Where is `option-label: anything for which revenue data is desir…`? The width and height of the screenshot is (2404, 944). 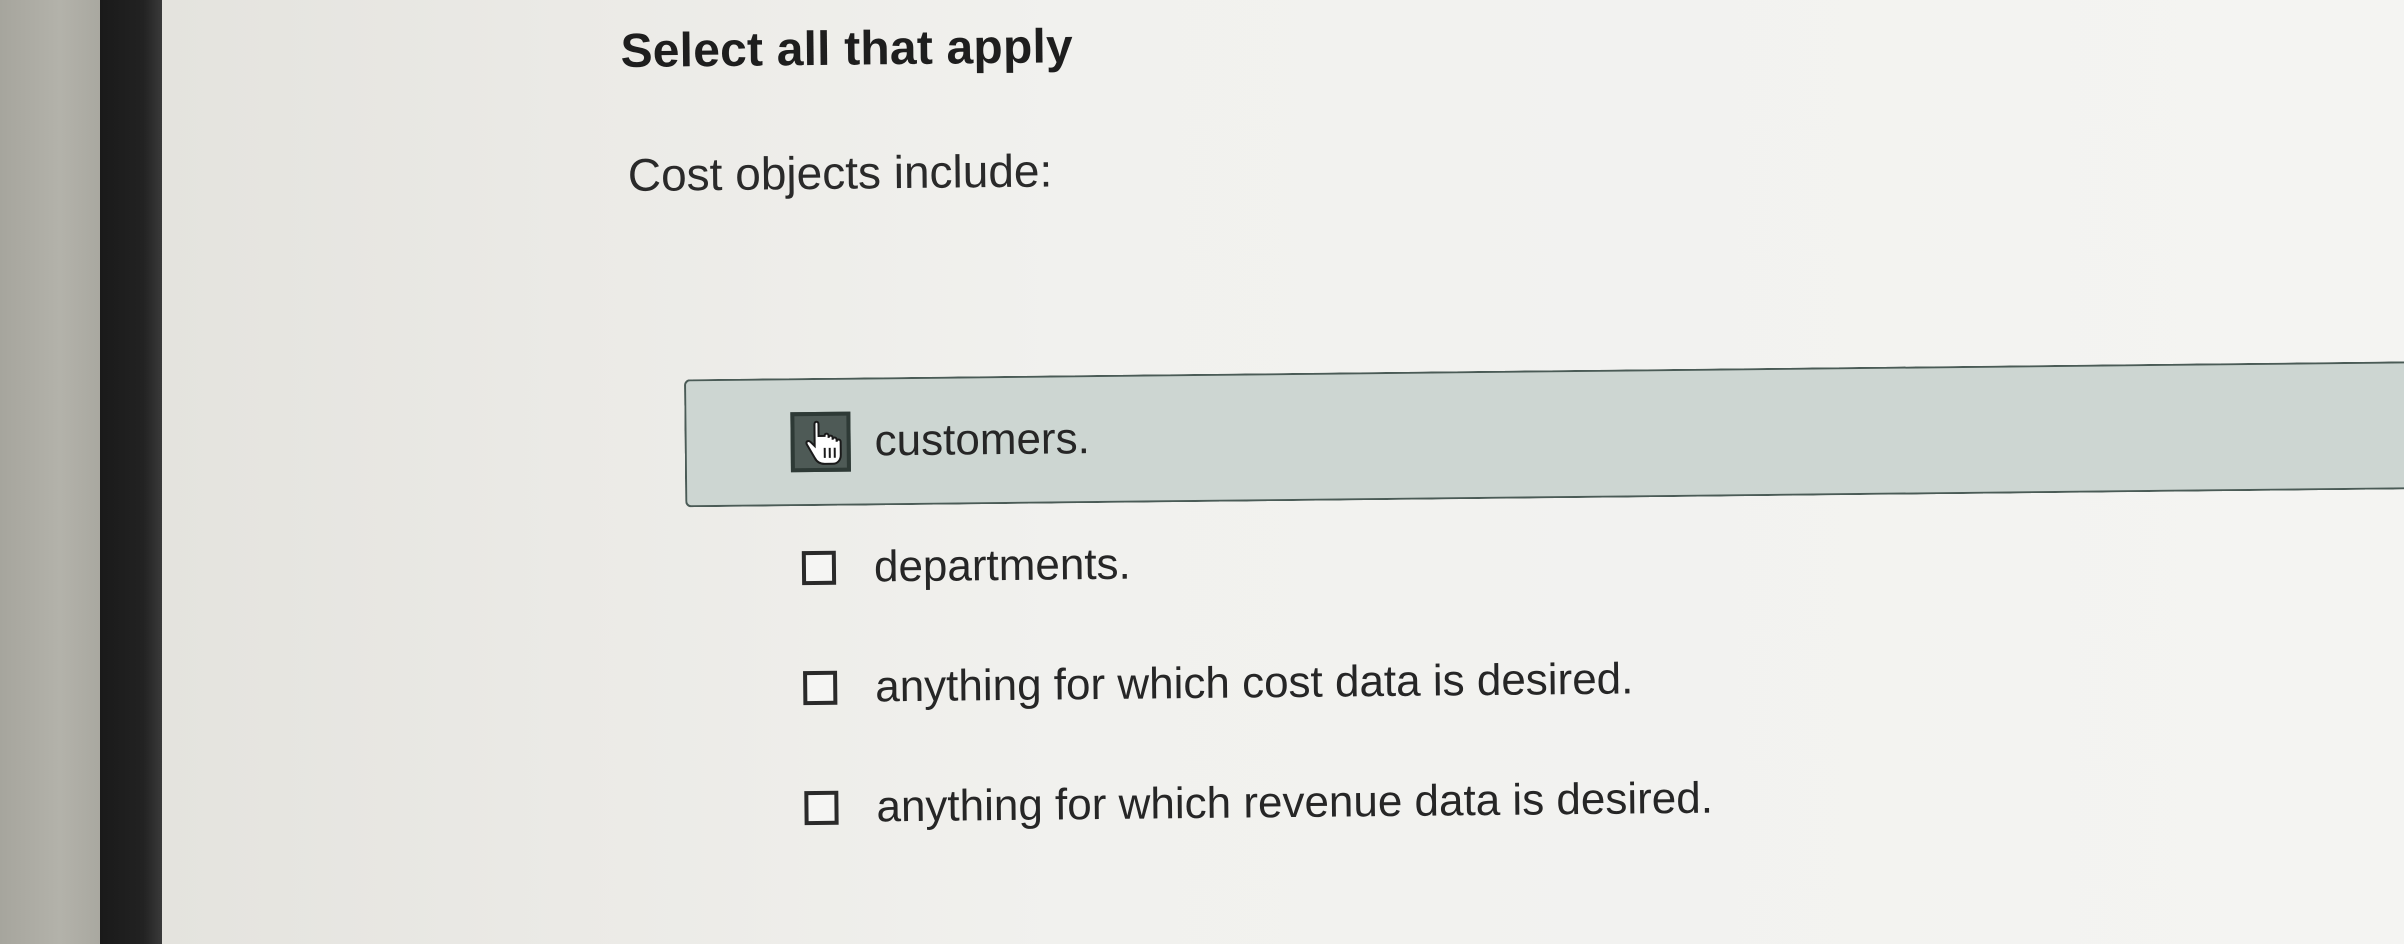
option-label: anything for which revenue data is desir… is located at coordinates (1295, 802).